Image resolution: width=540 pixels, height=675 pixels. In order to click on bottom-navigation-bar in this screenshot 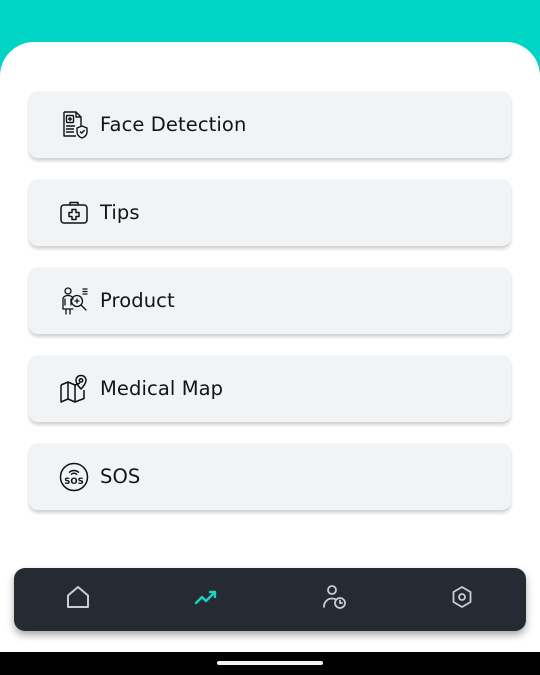, I will do `click(270, 599)`.